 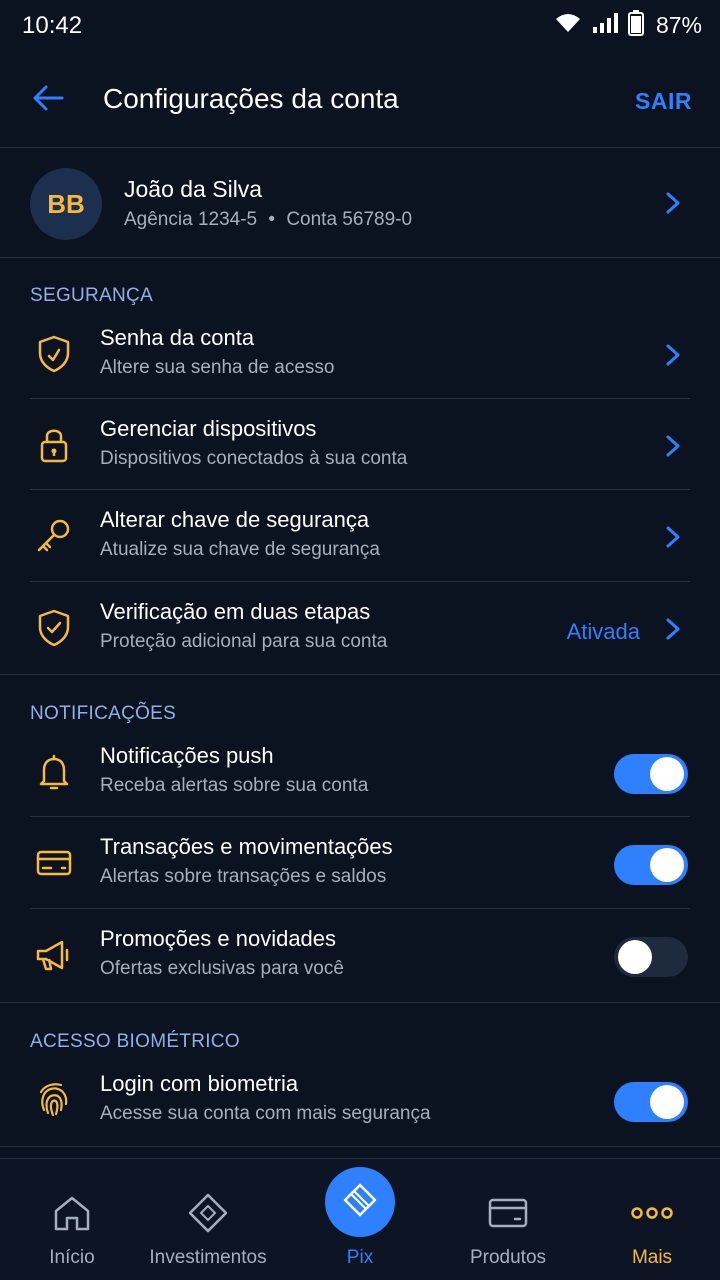 I want to click on pix-icon, so click(x=360, y=1202).